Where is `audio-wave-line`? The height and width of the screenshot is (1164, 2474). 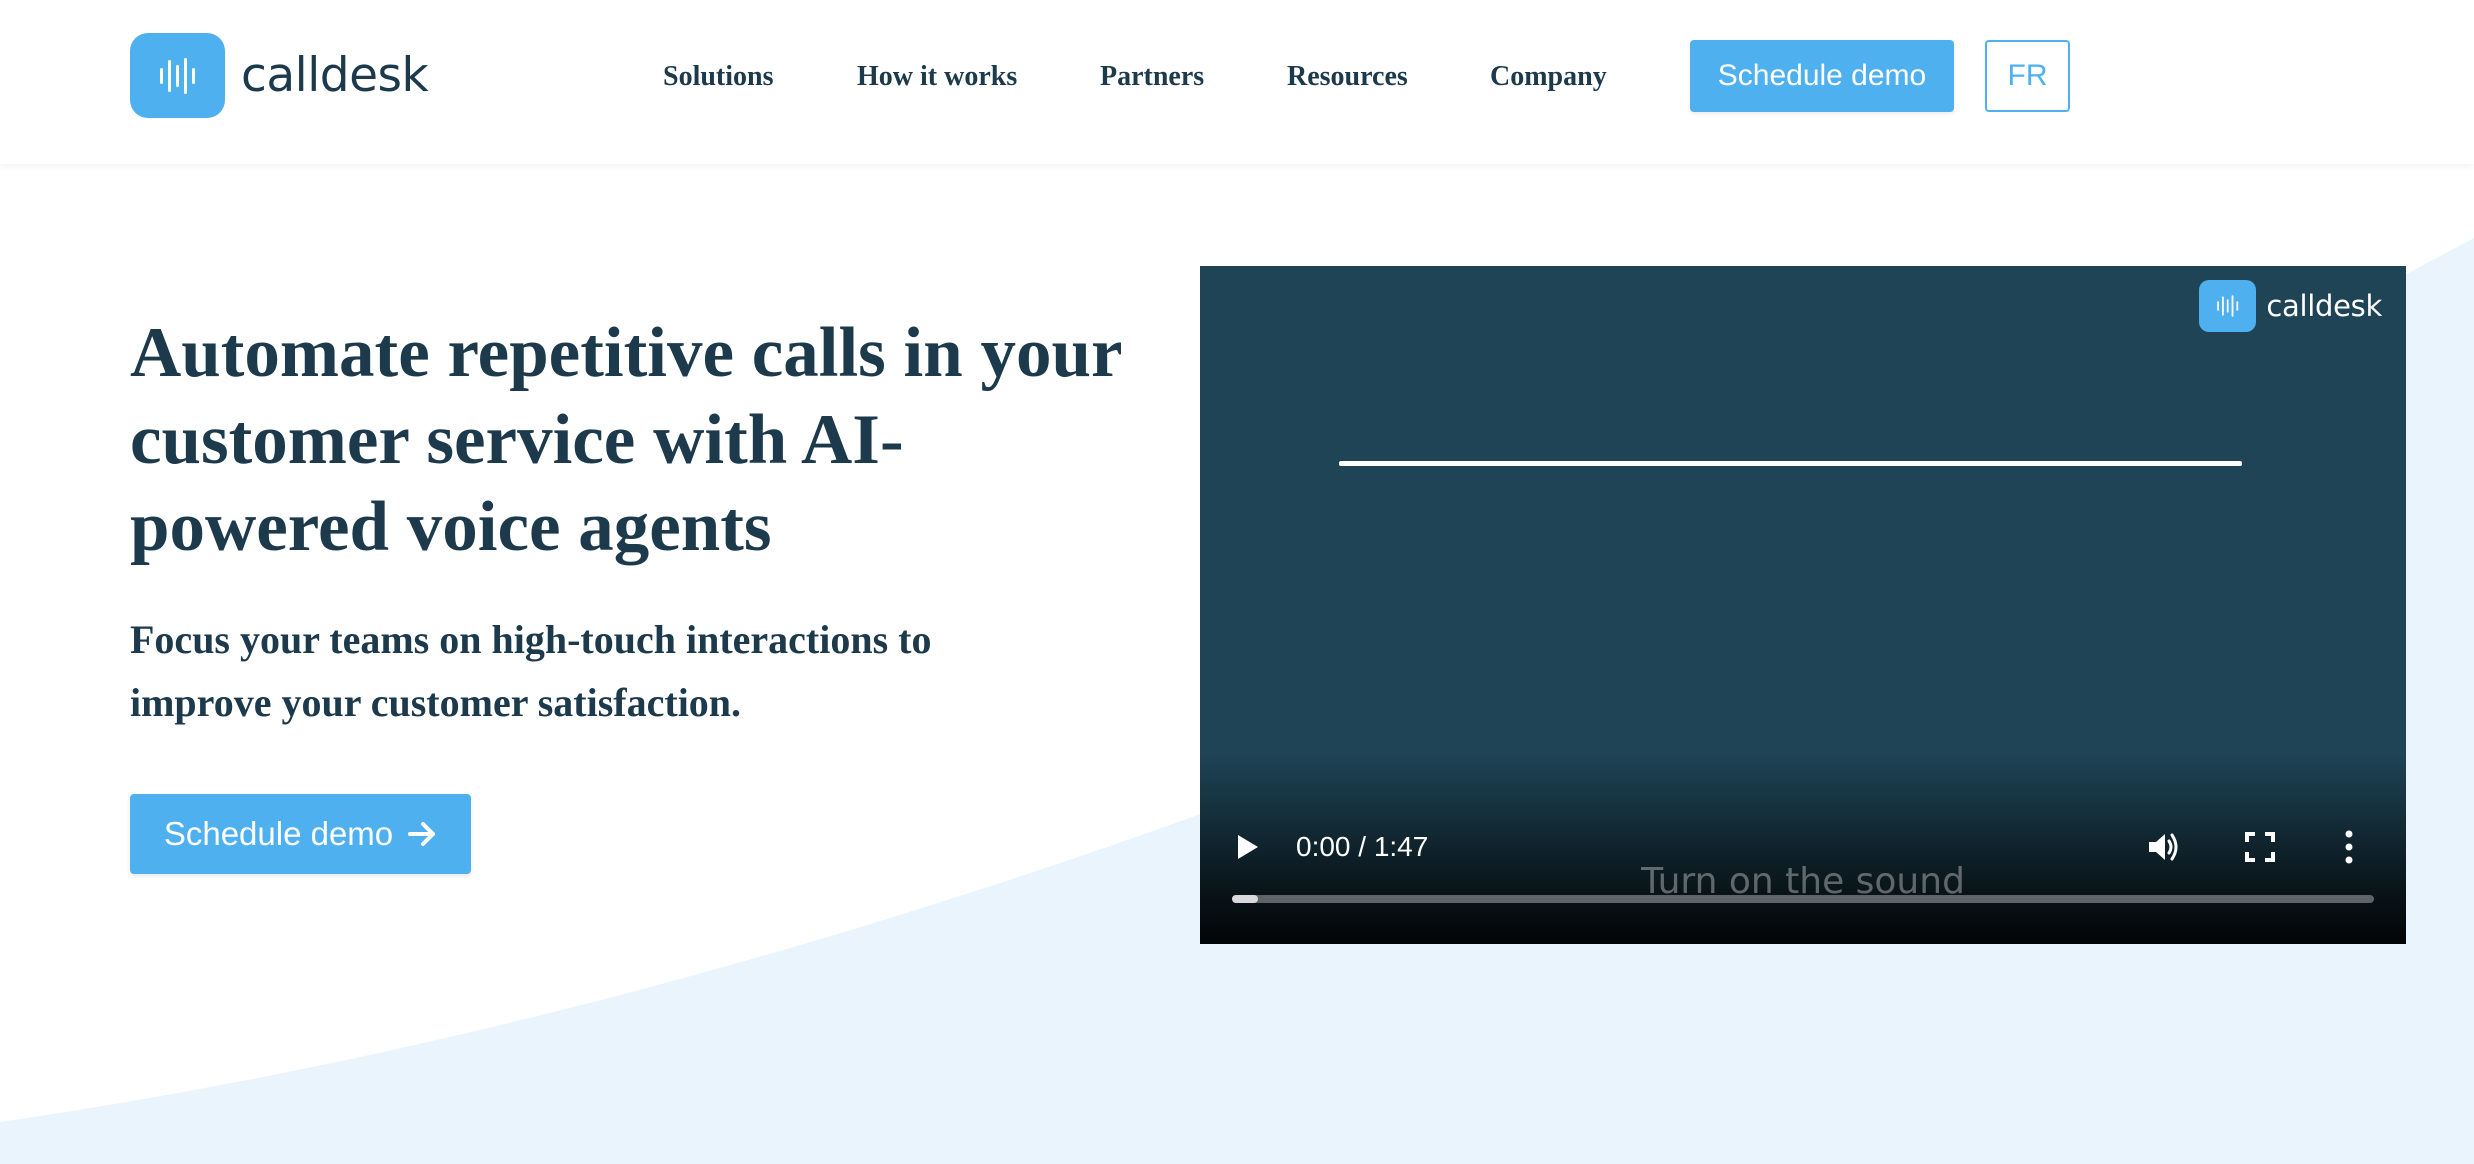
audio-wave-line is located at coordinates (1790, 463).